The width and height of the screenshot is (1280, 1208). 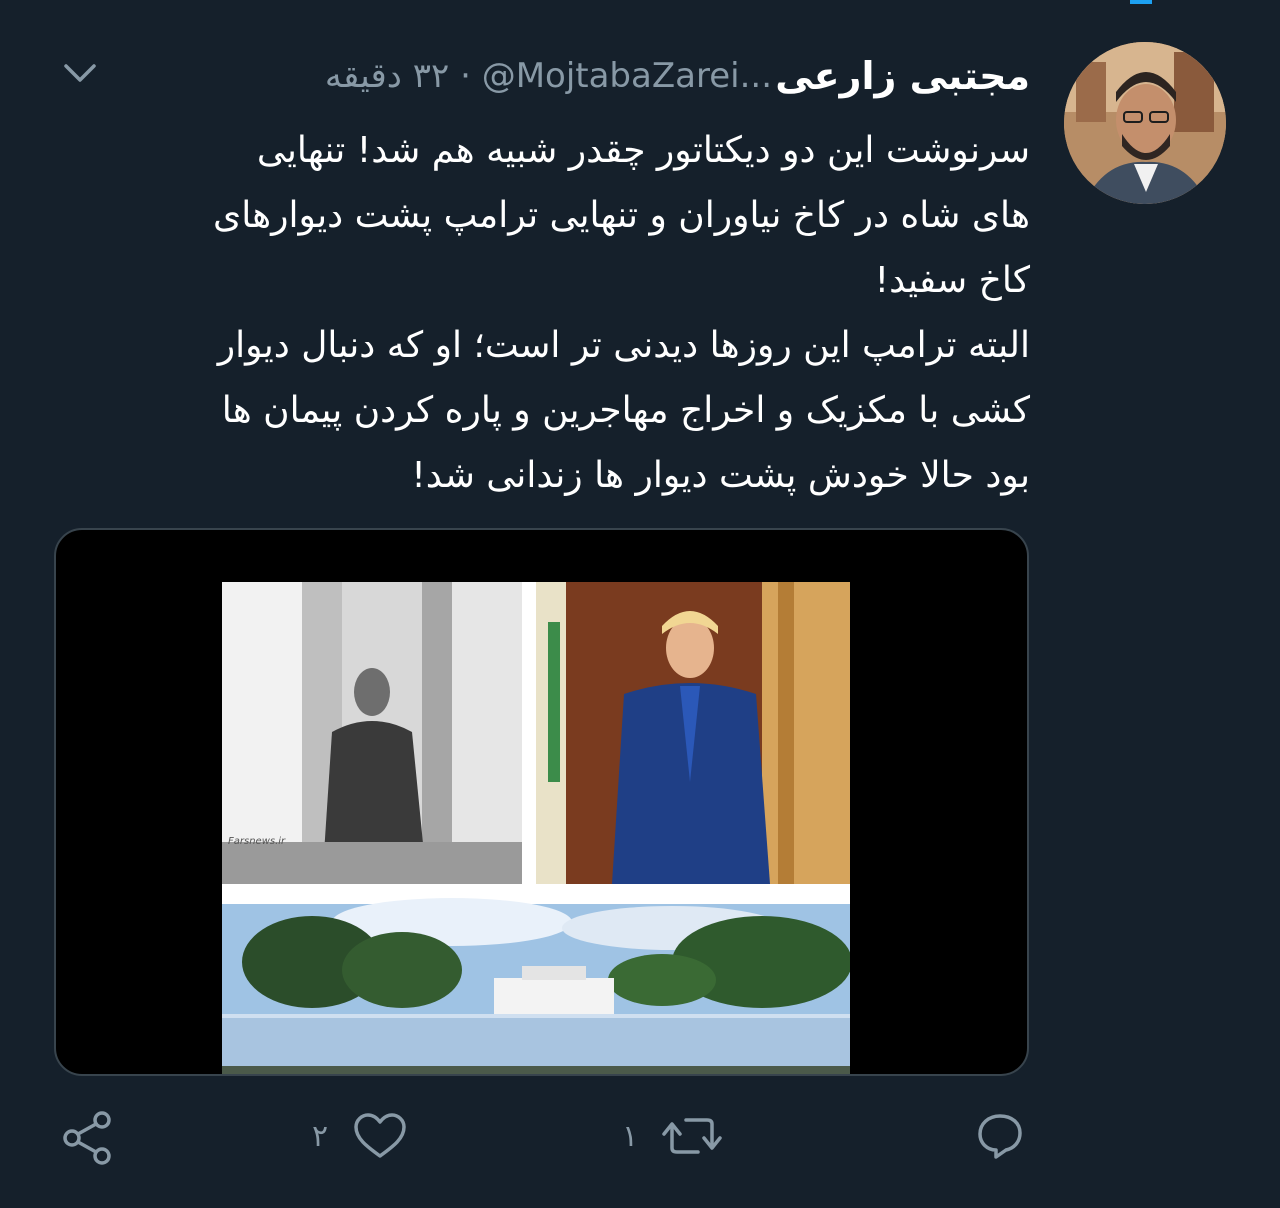 What do you see at coordinates (902, 76) in the screenshot?
I see `author-name: مجتبی زارعی` at bounding box center [902, 76].